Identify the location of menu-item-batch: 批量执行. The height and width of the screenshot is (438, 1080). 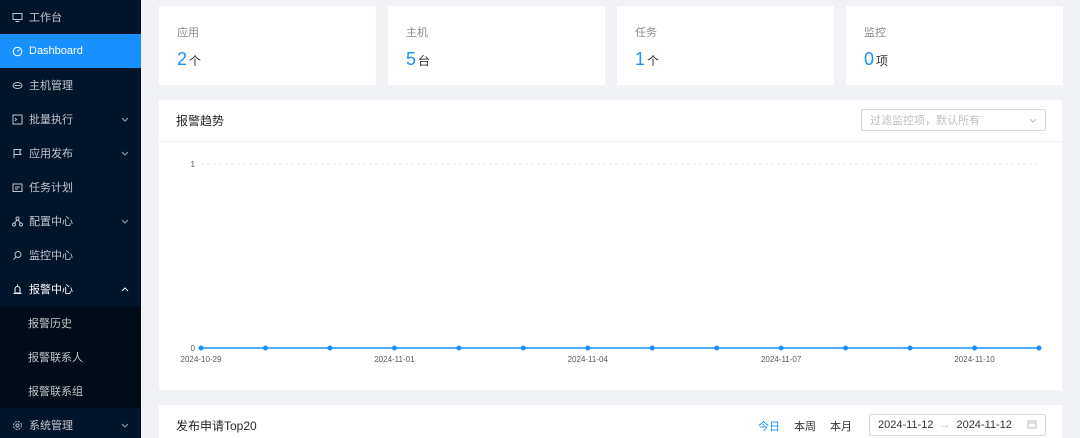
(70, 119).